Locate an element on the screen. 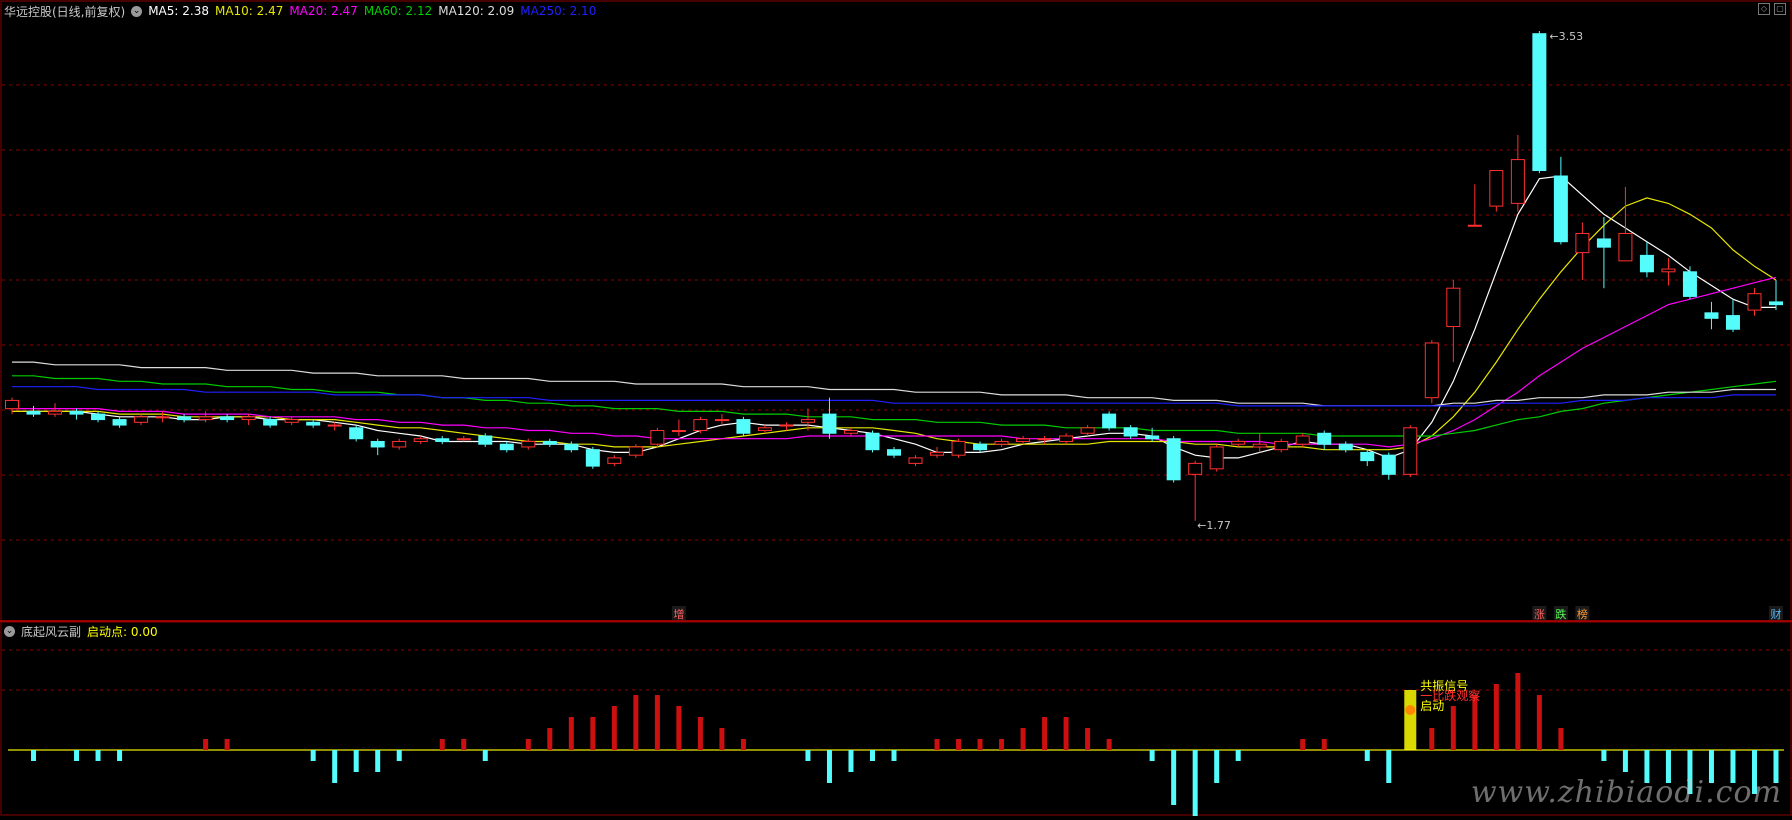 The height and width of the screenshot is (820, 1792). event-marker-4: 财 is located at coordinates (1776, 614).